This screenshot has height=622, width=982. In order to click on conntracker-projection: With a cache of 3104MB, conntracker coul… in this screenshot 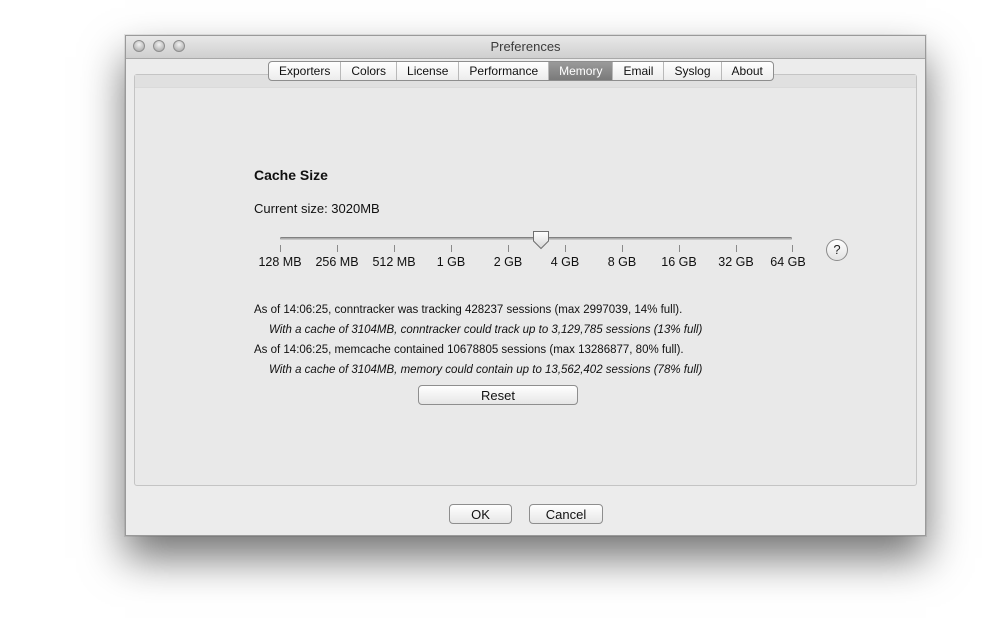, I will do `click(486, 330)`.